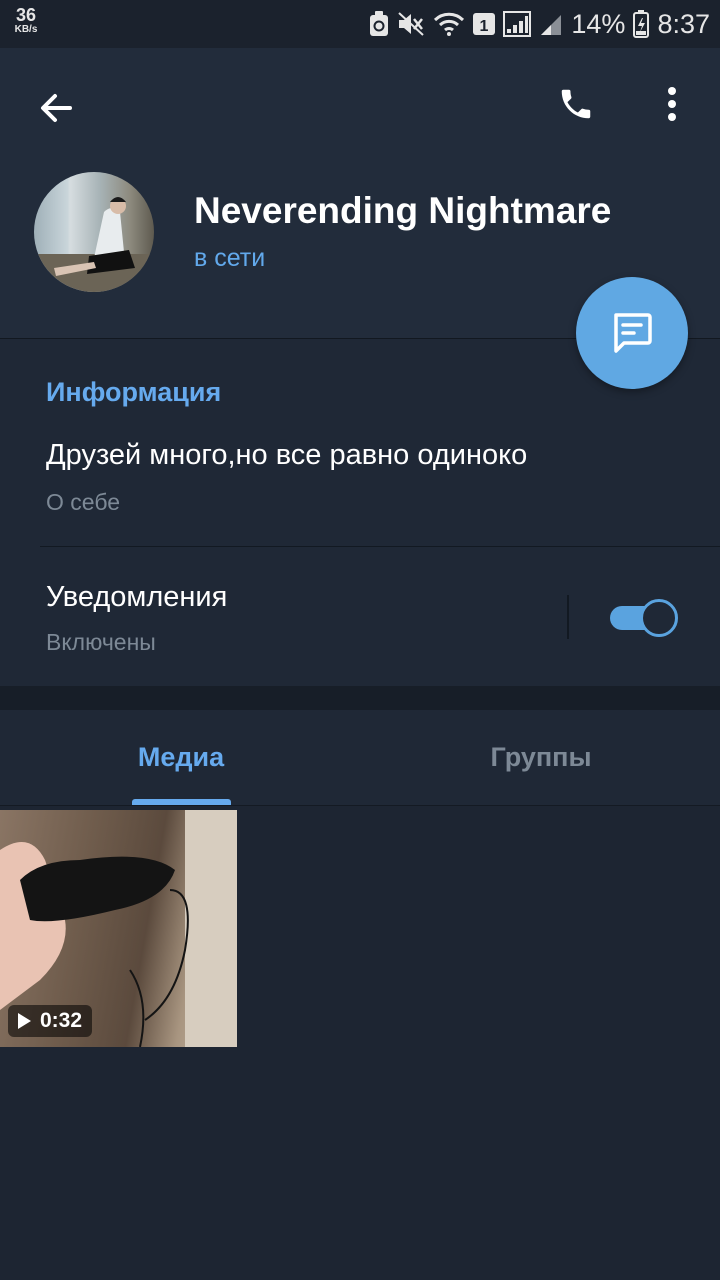 The height and width of the screenshot is (1280, 720). What do you see at coordinates (360, 24) in the screenshot?
I see `status-bar: 36 KB/s 1 14% 8:37` at bounding box center [360, 24].